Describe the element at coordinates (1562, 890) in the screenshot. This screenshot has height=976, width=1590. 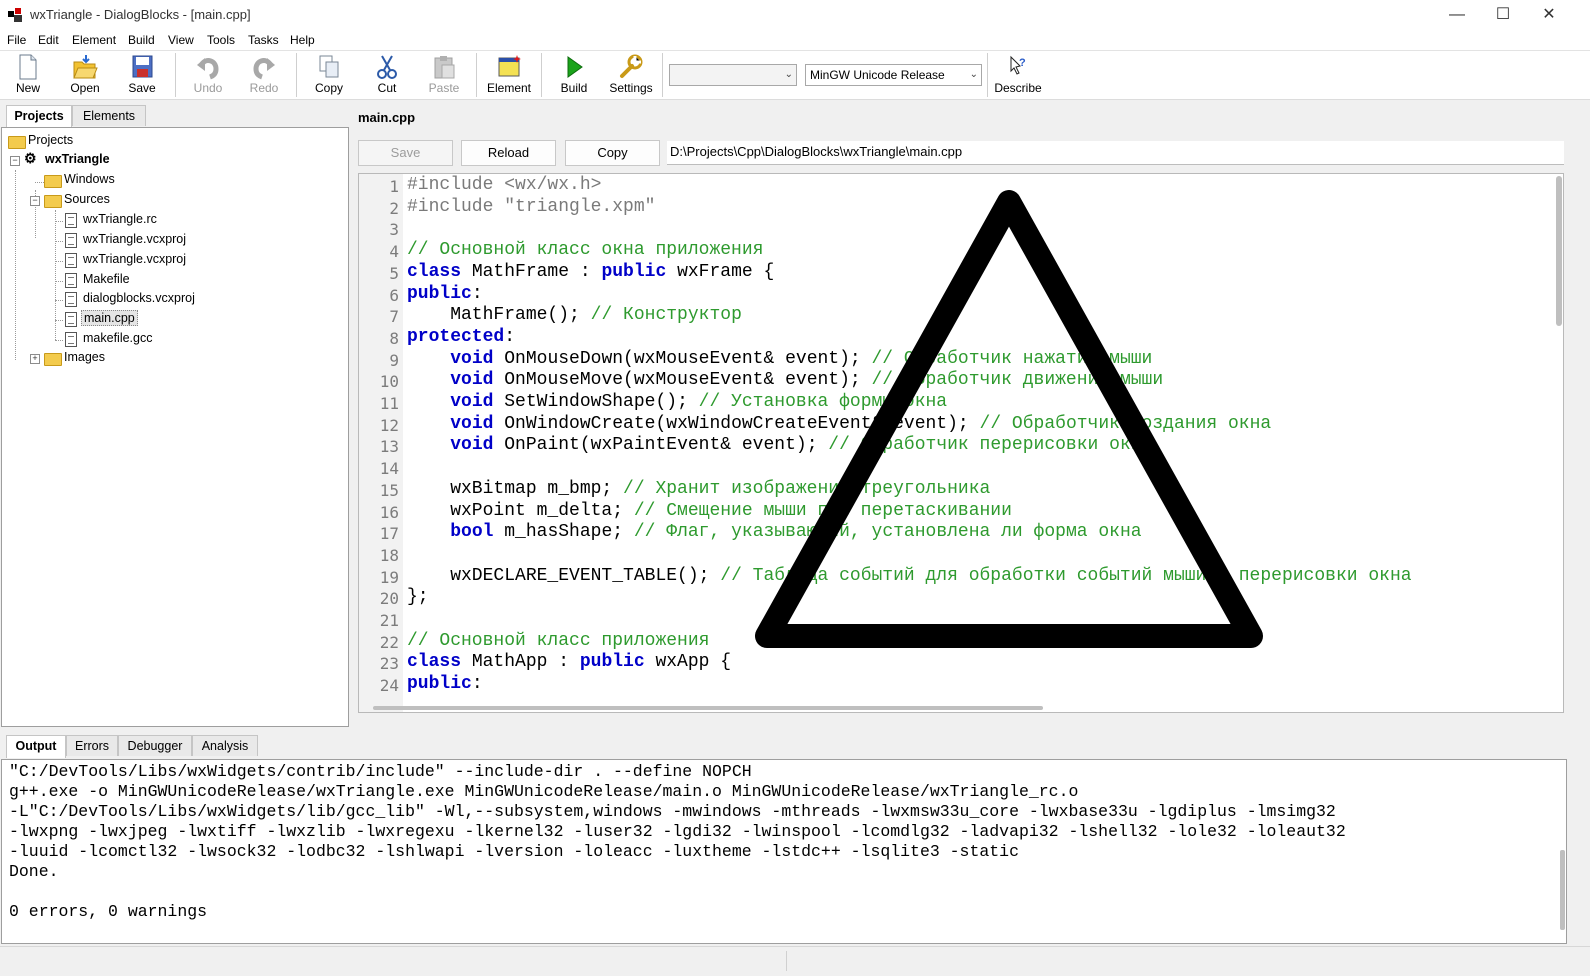
I see `vertical-scrollbar` at that location.